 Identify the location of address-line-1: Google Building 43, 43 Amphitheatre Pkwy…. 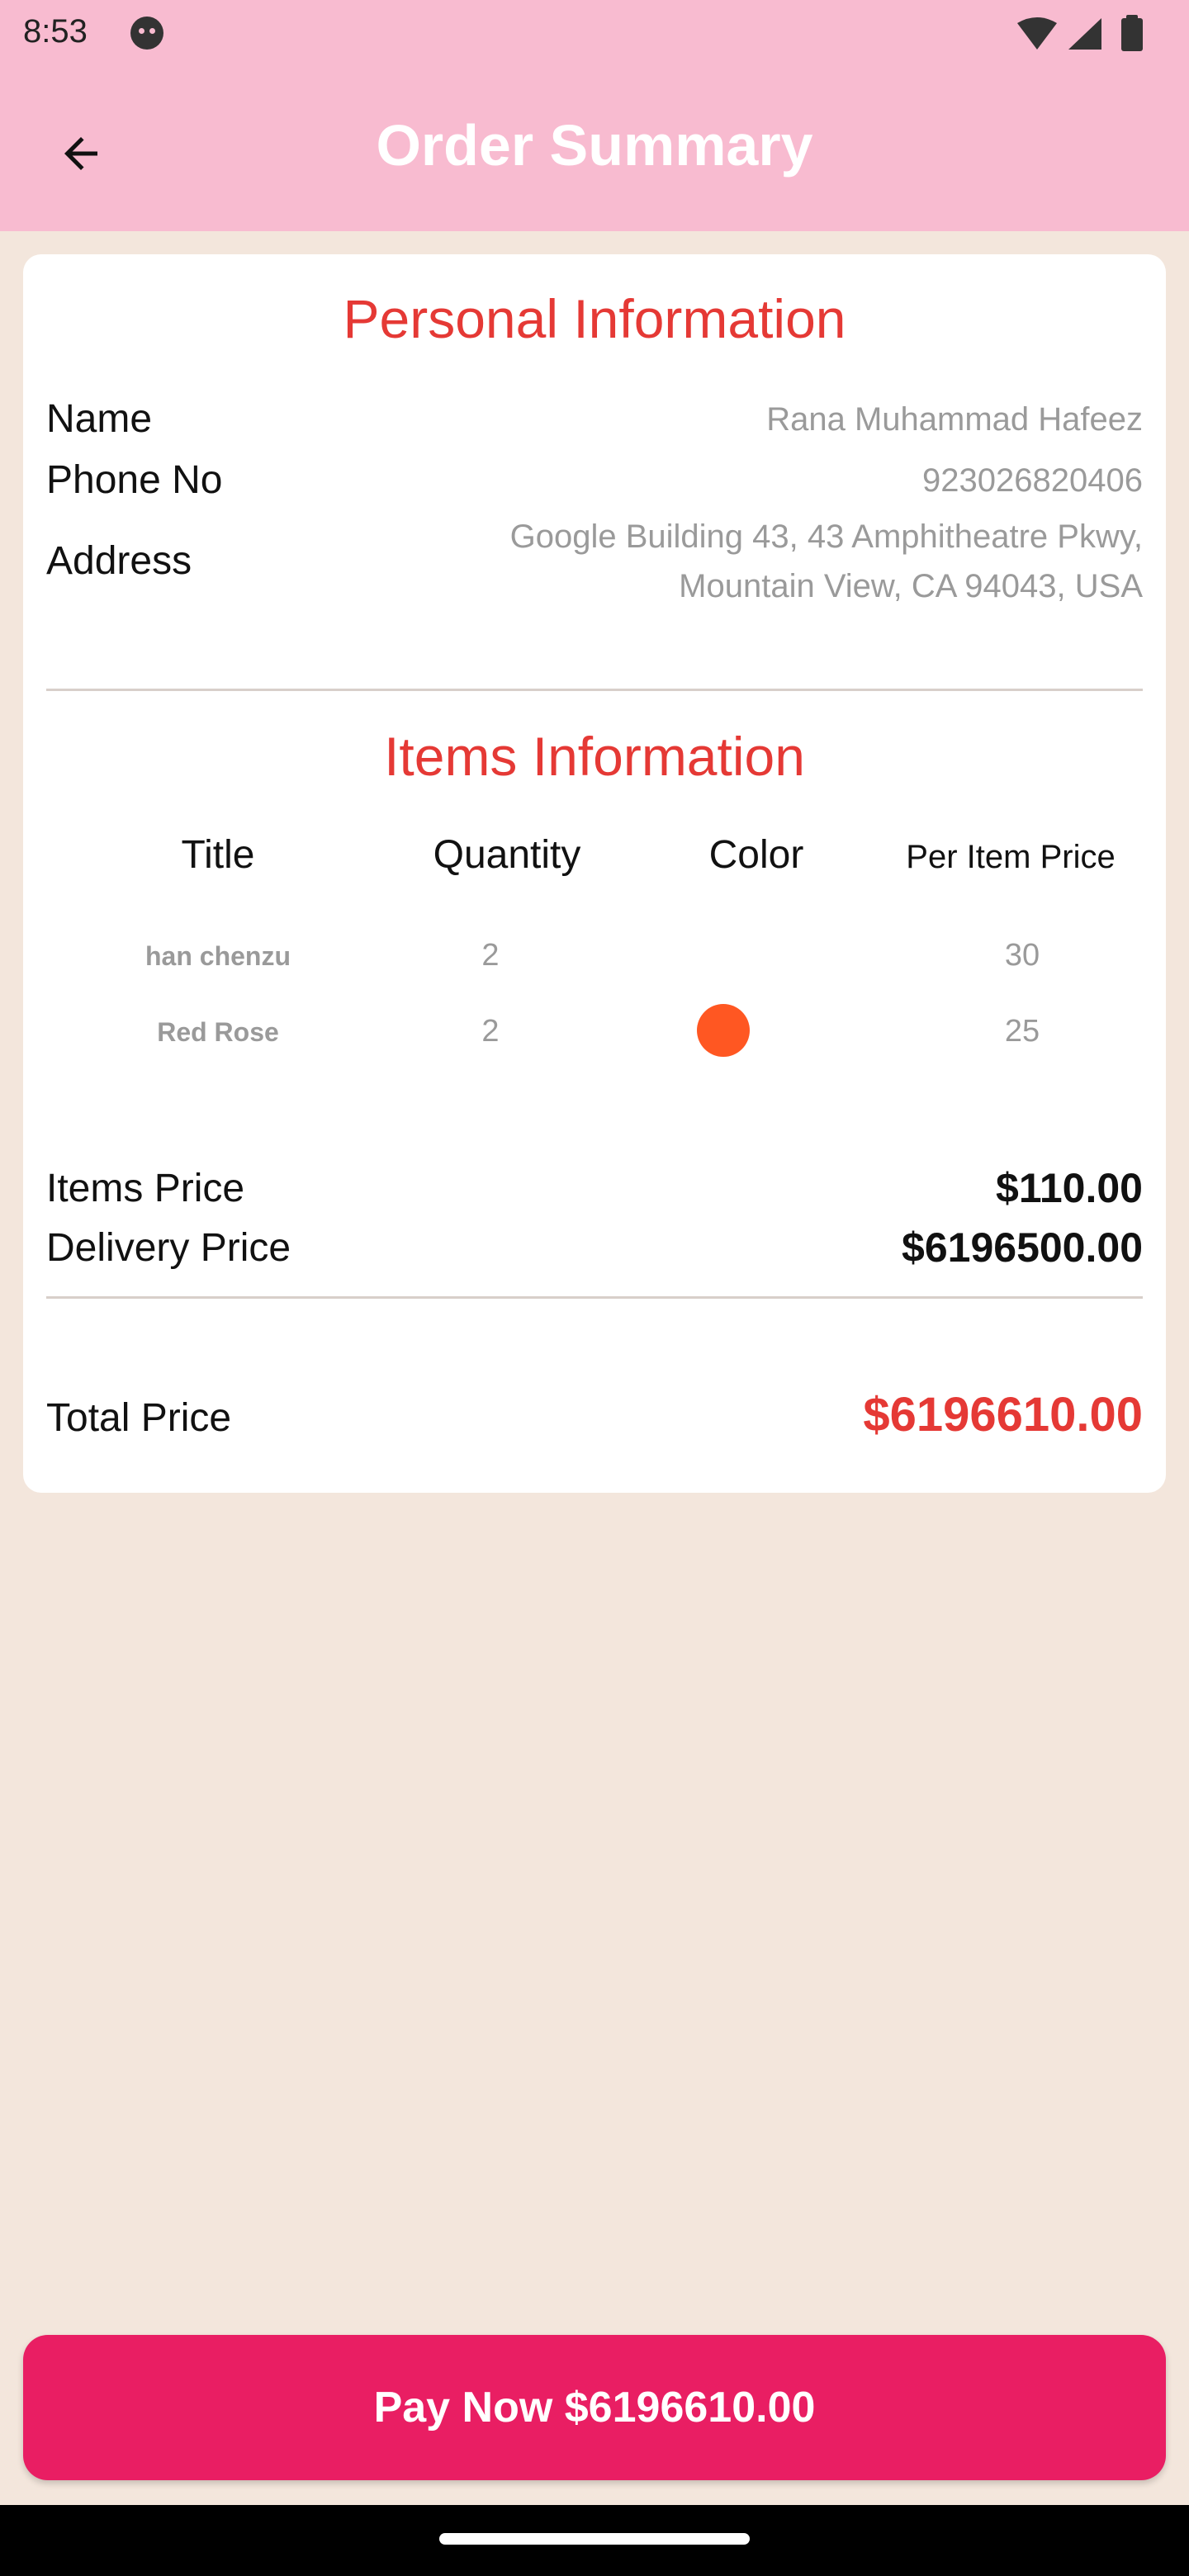
(826, 537).